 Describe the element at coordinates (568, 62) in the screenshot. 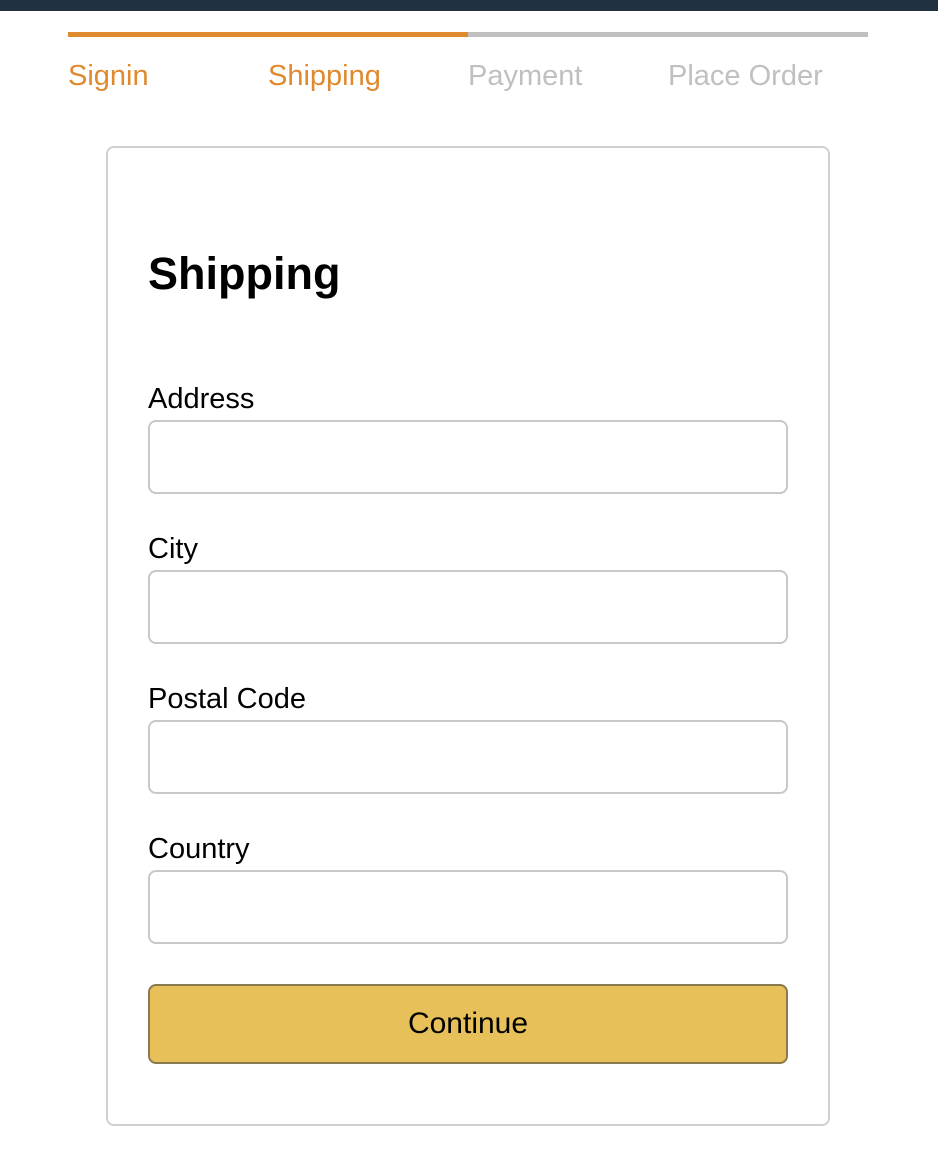

I see `step-payment: Payment` at that location.